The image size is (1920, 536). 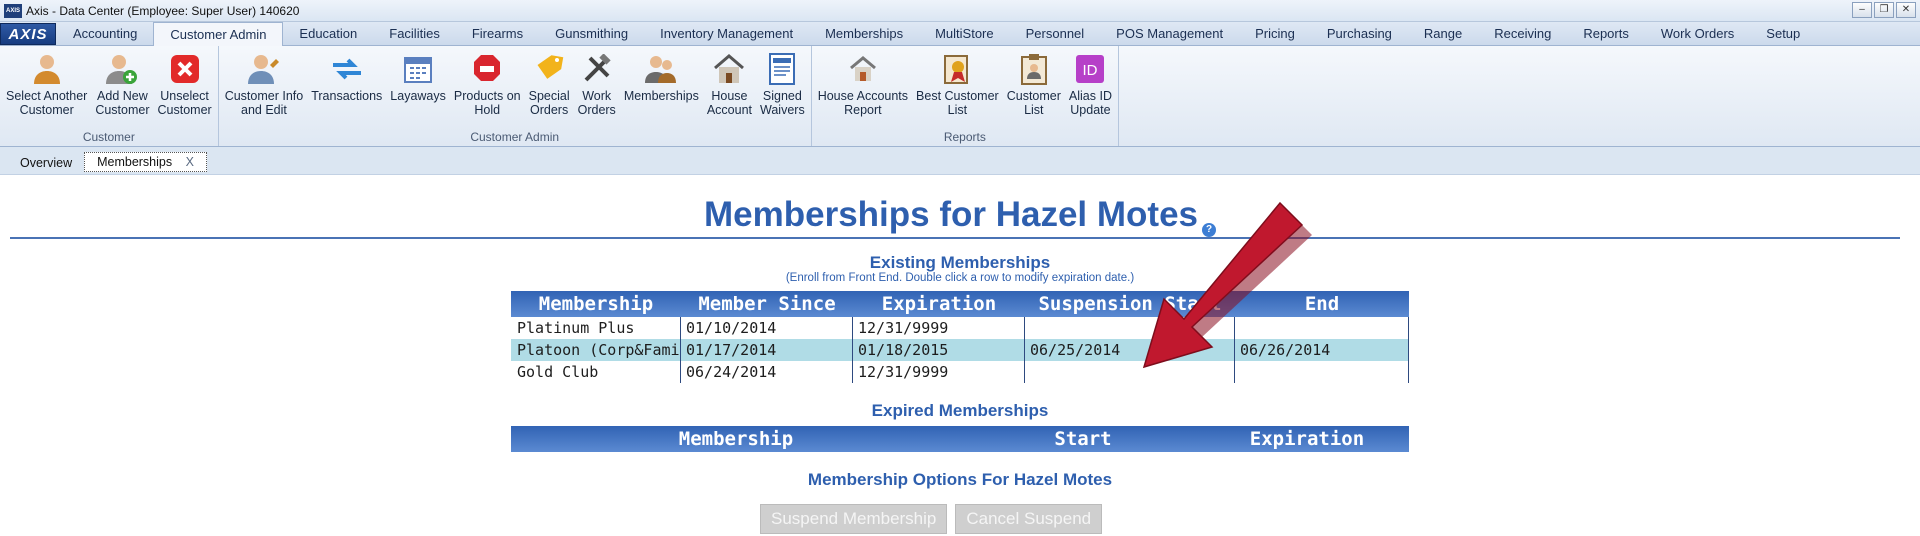 I want to click on tab-pos-management: POS Management, so click(x=1169, y=34).